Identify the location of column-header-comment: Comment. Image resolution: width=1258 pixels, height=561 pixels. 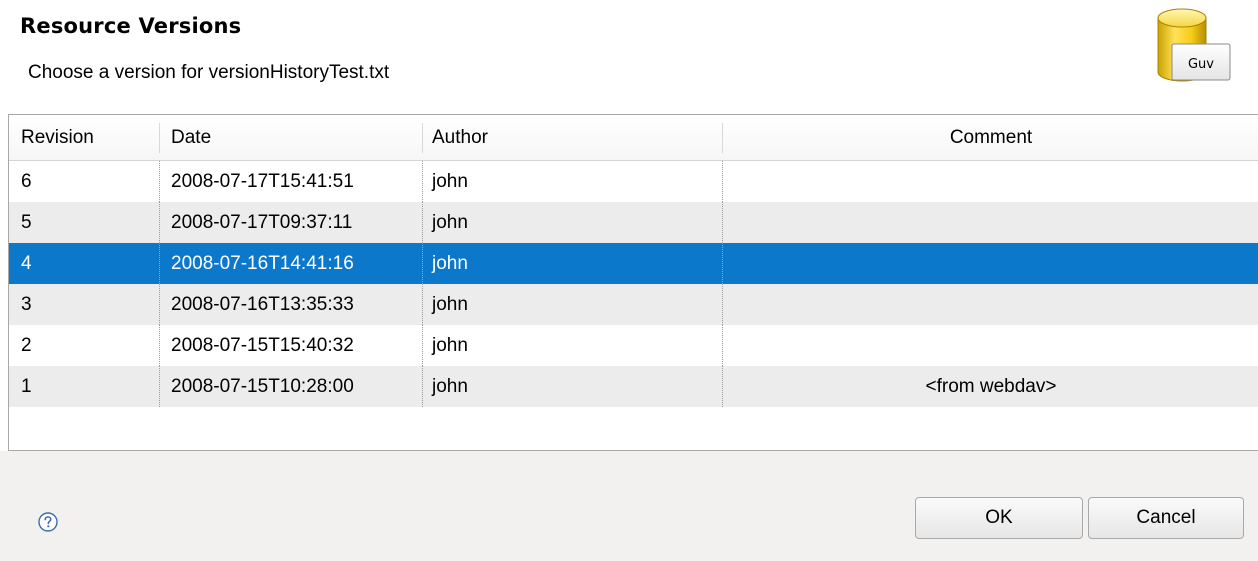
(990, 137).